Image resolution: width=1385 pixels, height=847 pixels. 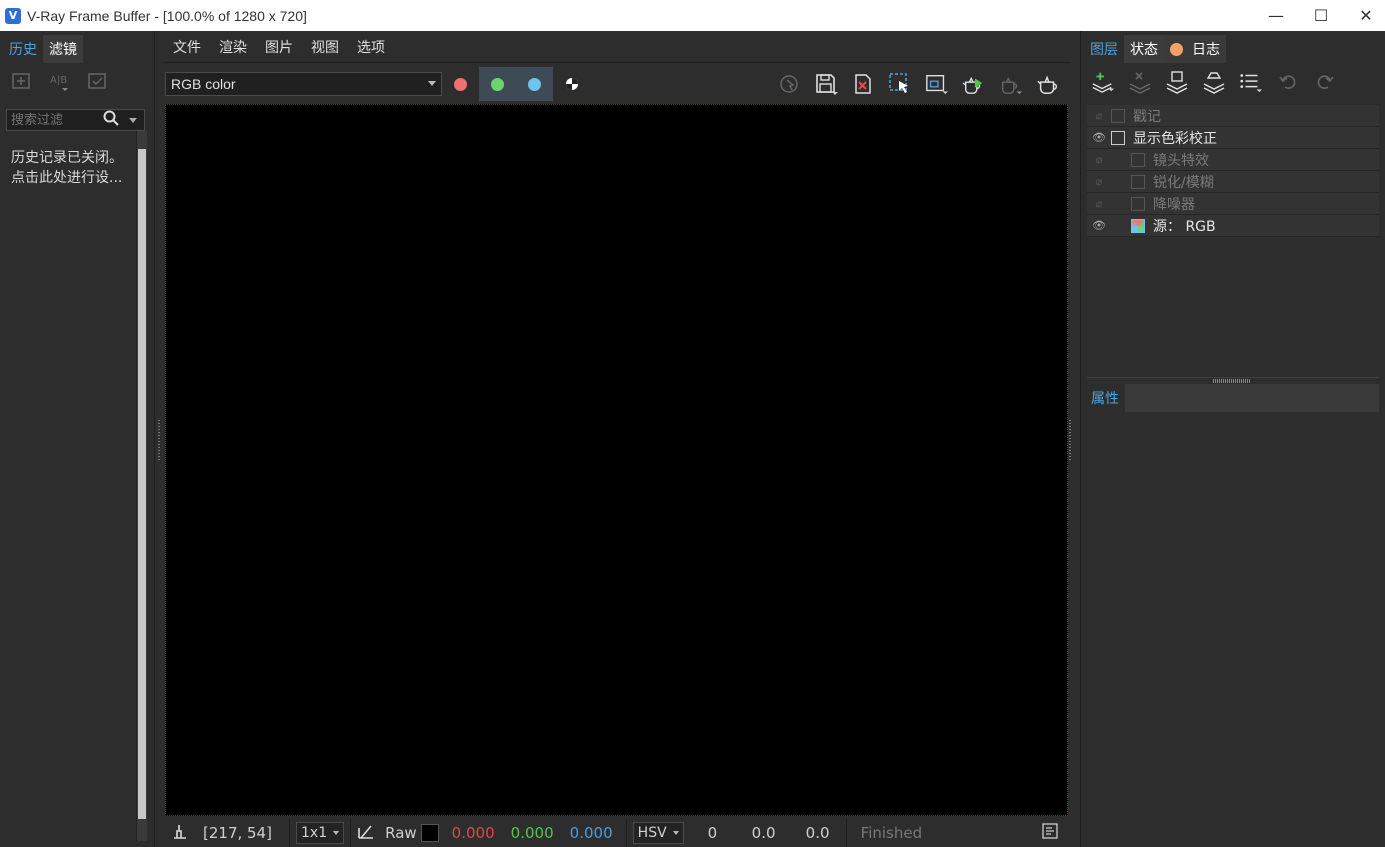 I want to click on layer-row-sharpen-blur: ⌀ 锐化/模糊, so click(x=1233, y=182).